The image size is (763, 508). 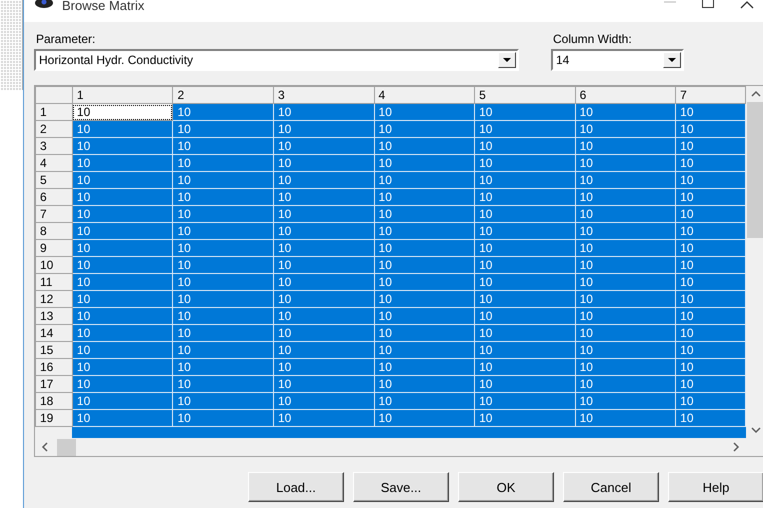 I want to click on scroll-down-icon, so click(x=755, y=430).